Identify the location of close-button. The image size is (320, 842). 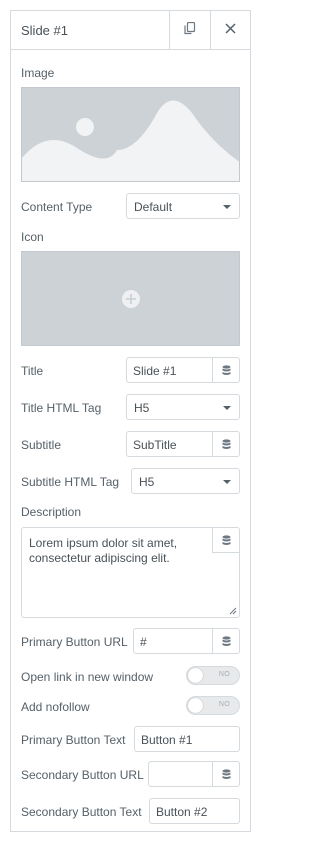
(230, 30).